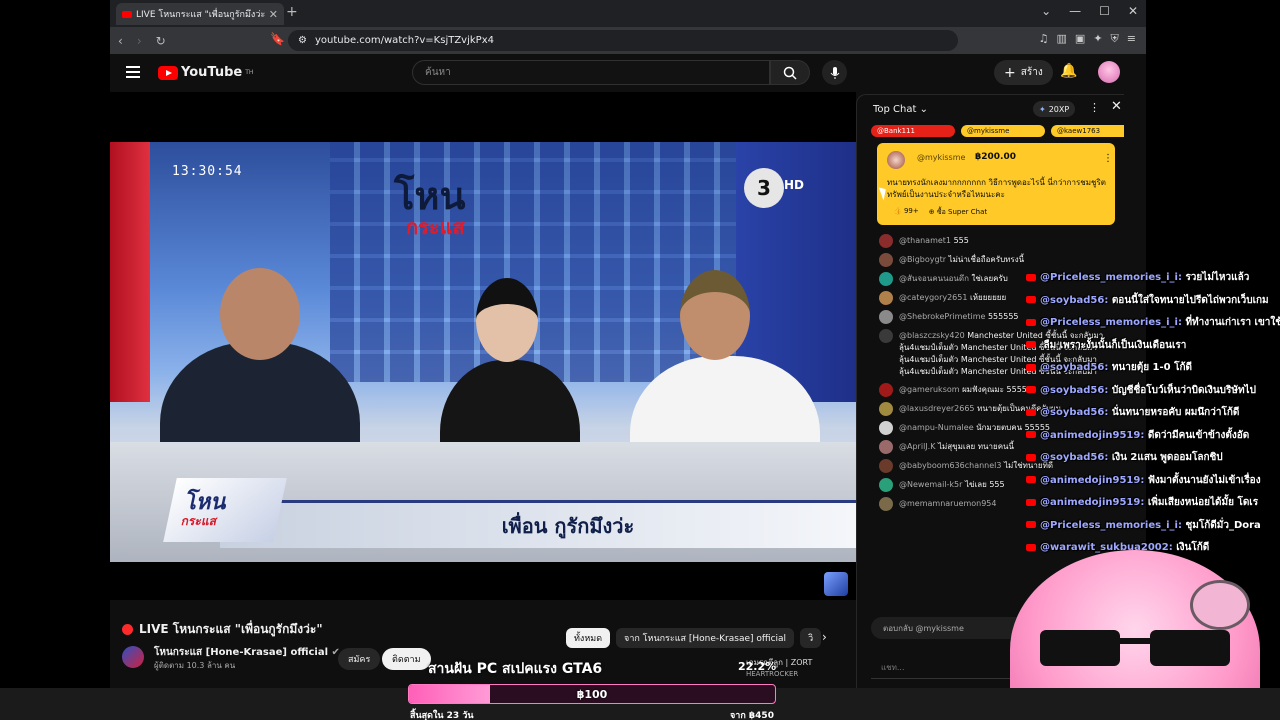  What do you see at coordinates (133, 72) in the screenshot?
I see `hamburger-menu-icon` at bounding box center [133, 72].